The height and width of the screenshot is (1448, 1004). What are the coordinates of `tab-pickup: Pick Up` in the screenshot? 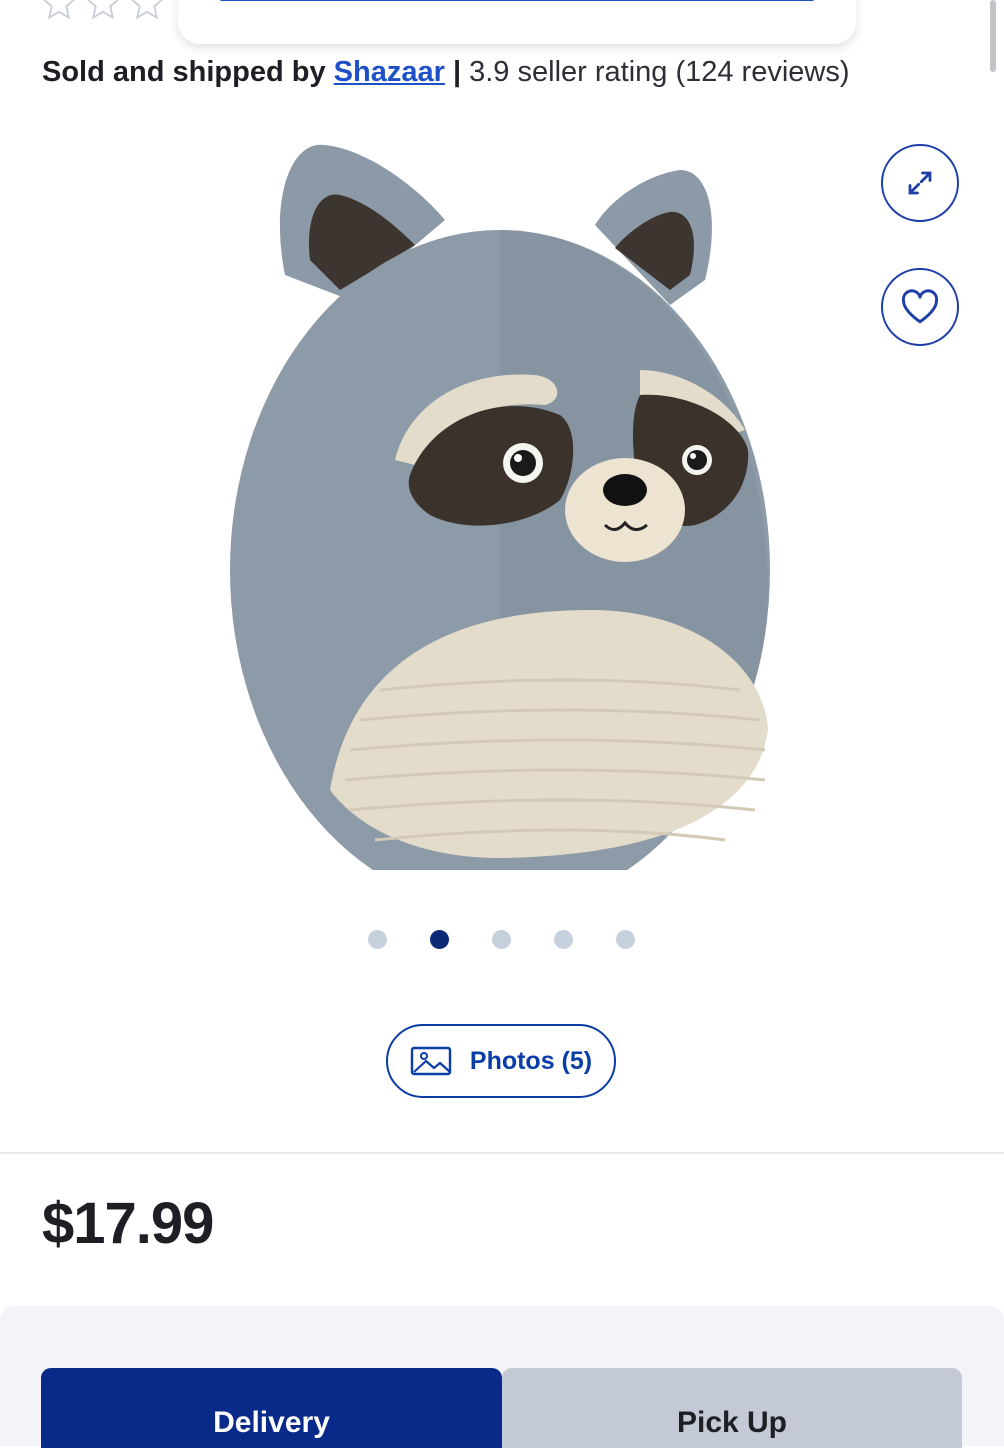 It's located at (732, 1408).